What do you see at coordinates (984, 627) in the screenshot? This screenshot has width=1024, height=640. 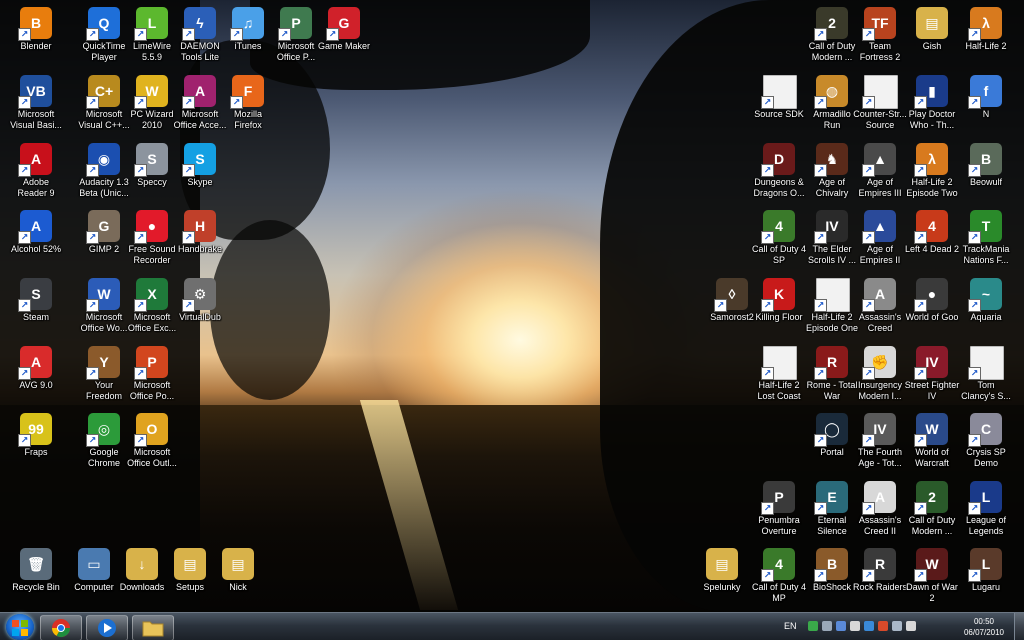 I see `clock: 00:50 06/07/2010` at bounding box center [984, 627].